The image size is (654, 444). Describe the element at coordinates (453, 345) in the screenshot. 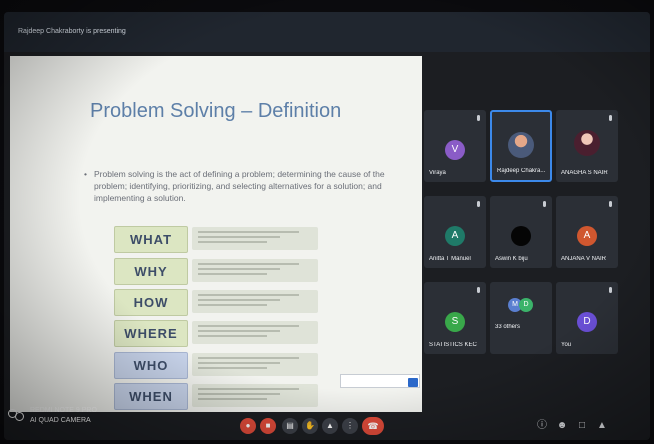

I see `participant-name: STATISTICS KEC` at that location.